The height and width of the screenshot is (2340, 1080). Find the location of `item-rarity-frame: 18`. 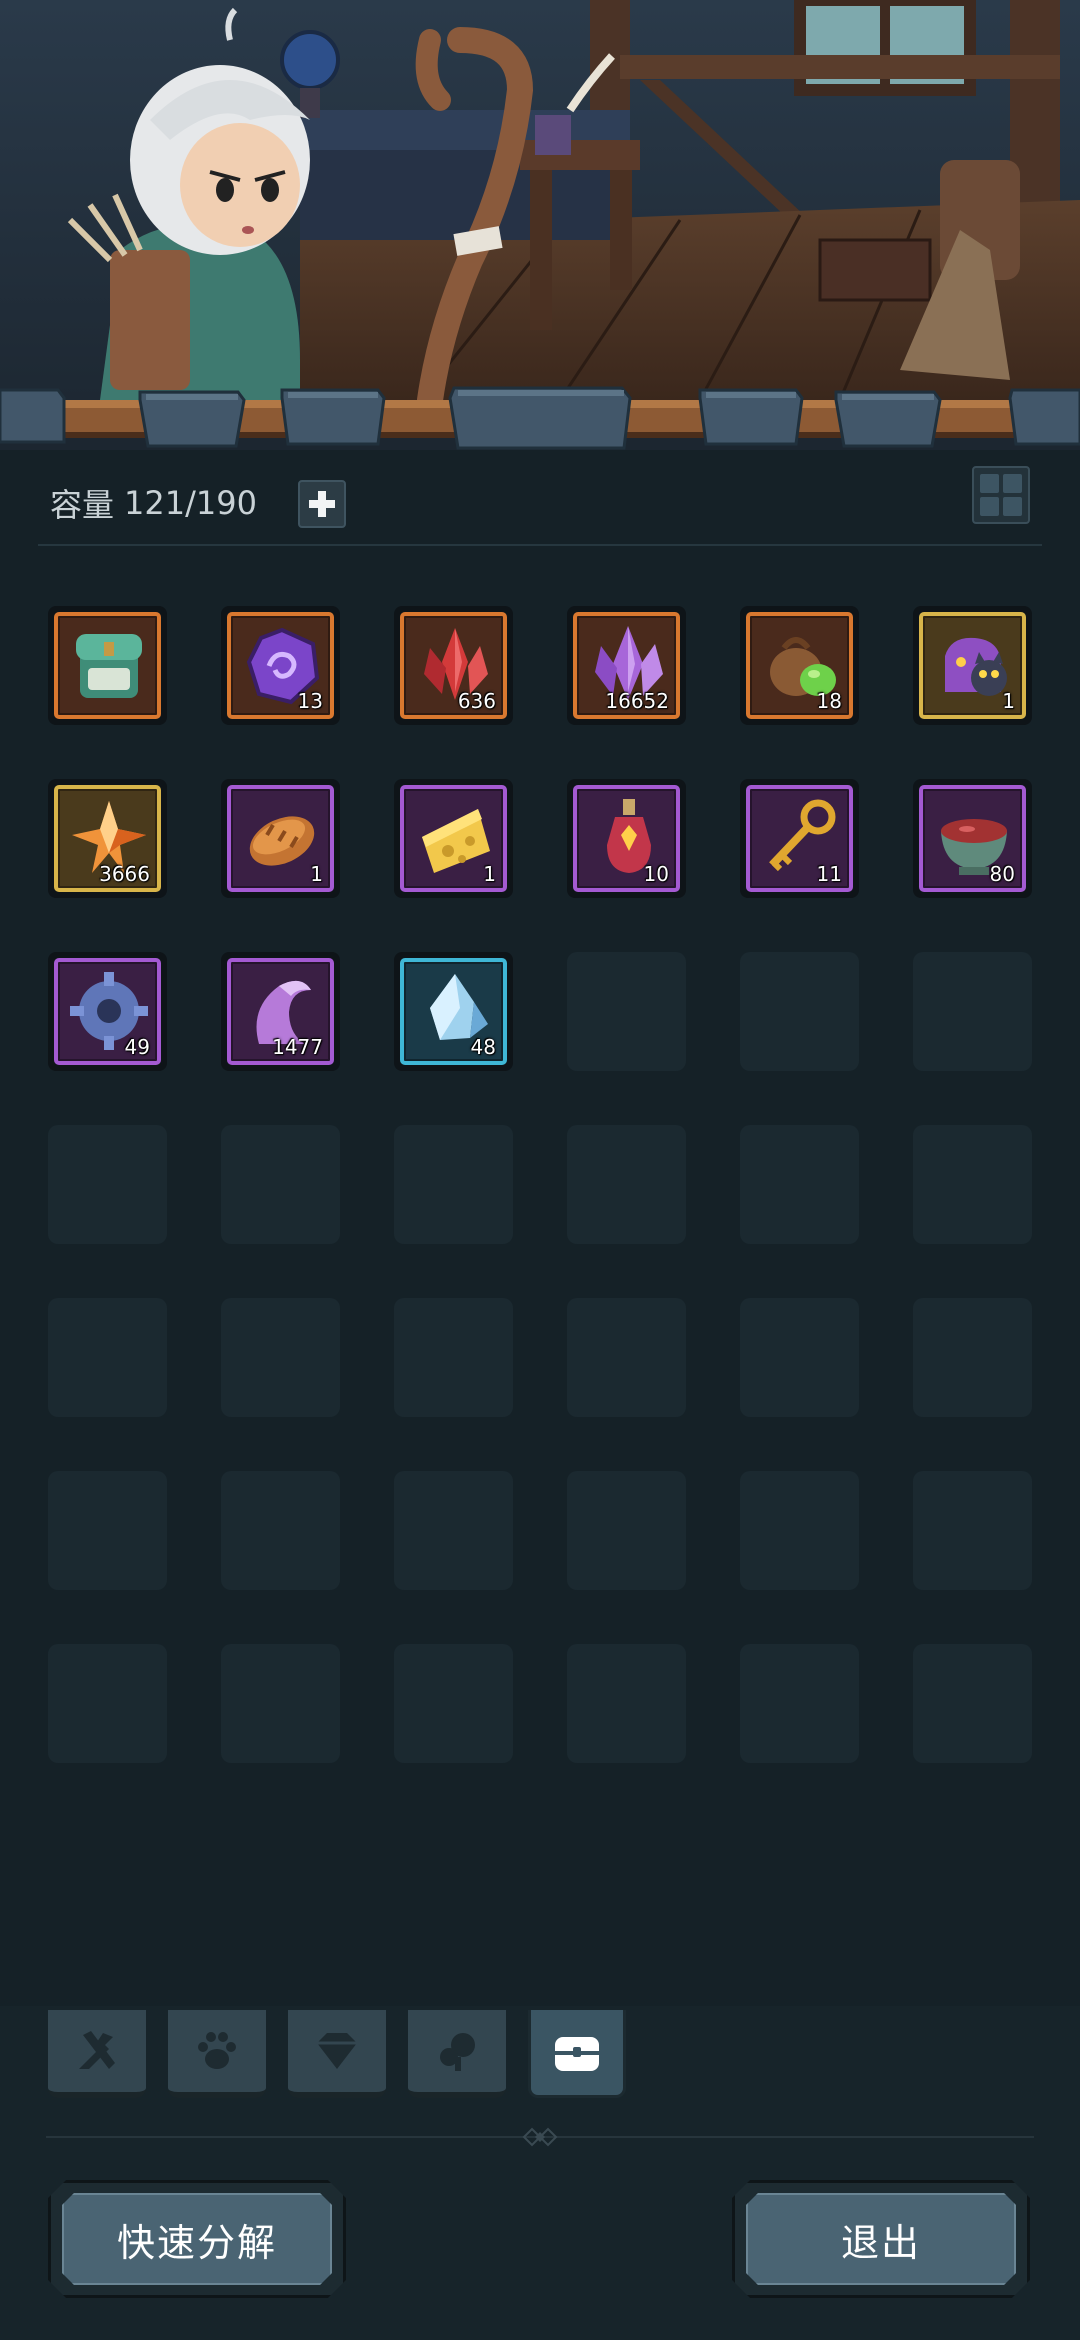

item-rarity-frame: 18 is located at coordinates (799, 665).